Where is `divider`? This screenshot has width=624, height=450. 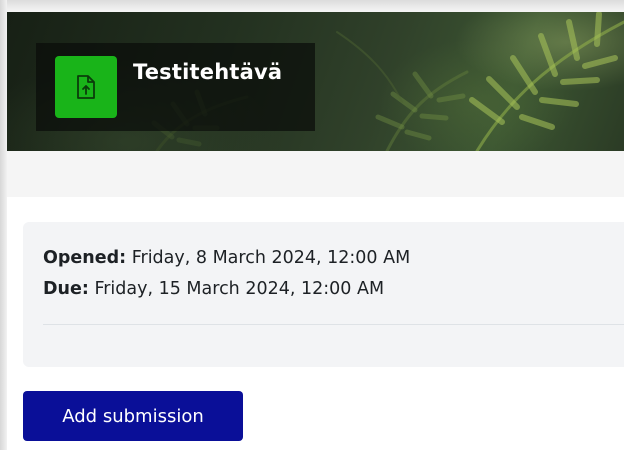 divider is located at coordinates (333, 324).